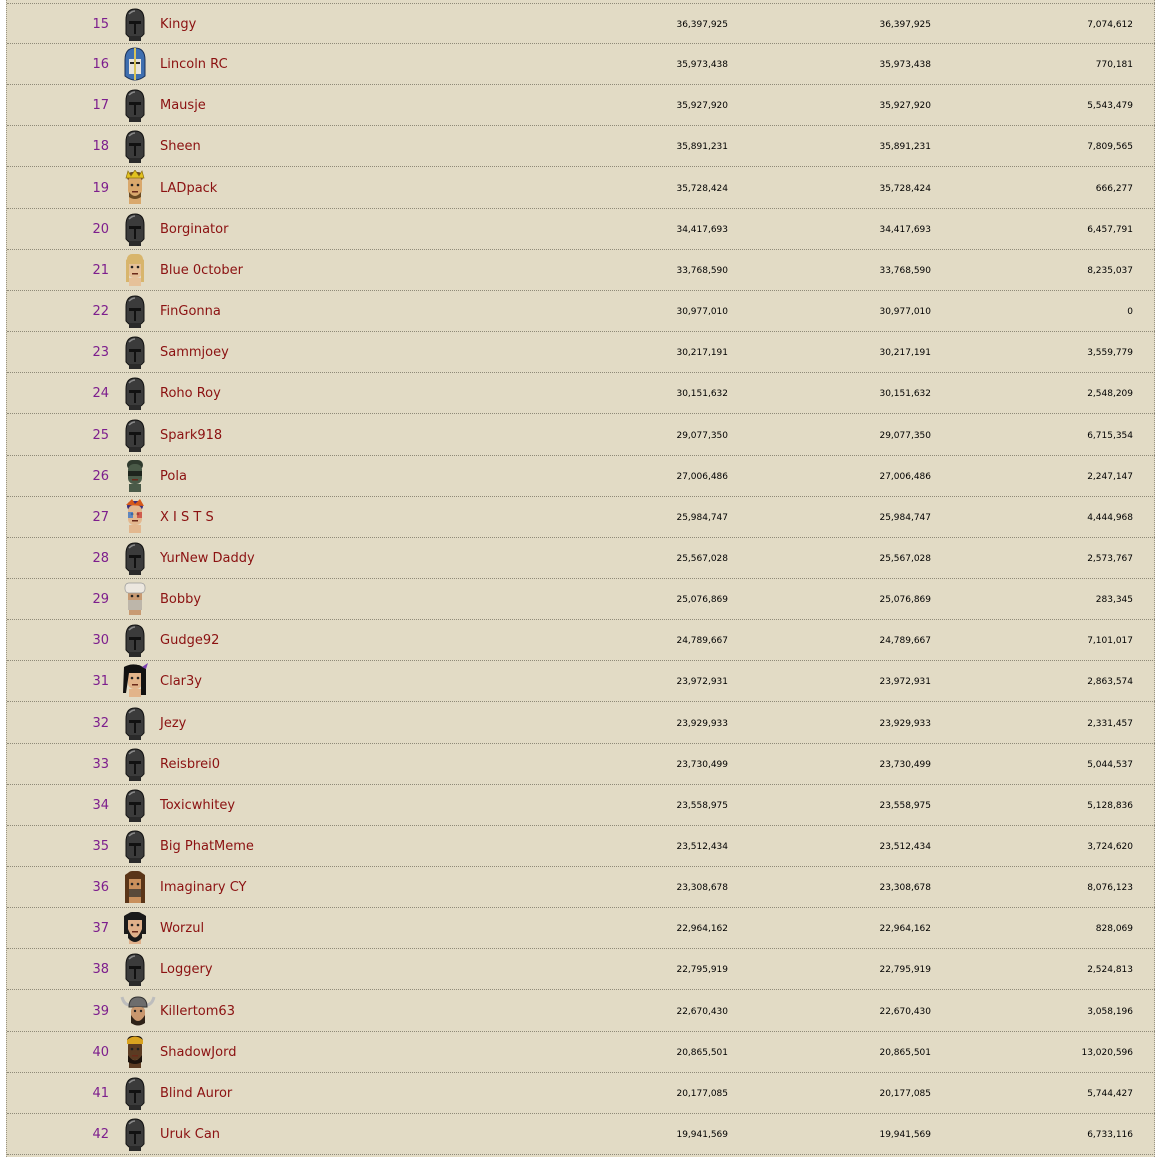 This screenshot has width=1157, height=1157. I want to click on rank-number: 41, so click(100, 1093).